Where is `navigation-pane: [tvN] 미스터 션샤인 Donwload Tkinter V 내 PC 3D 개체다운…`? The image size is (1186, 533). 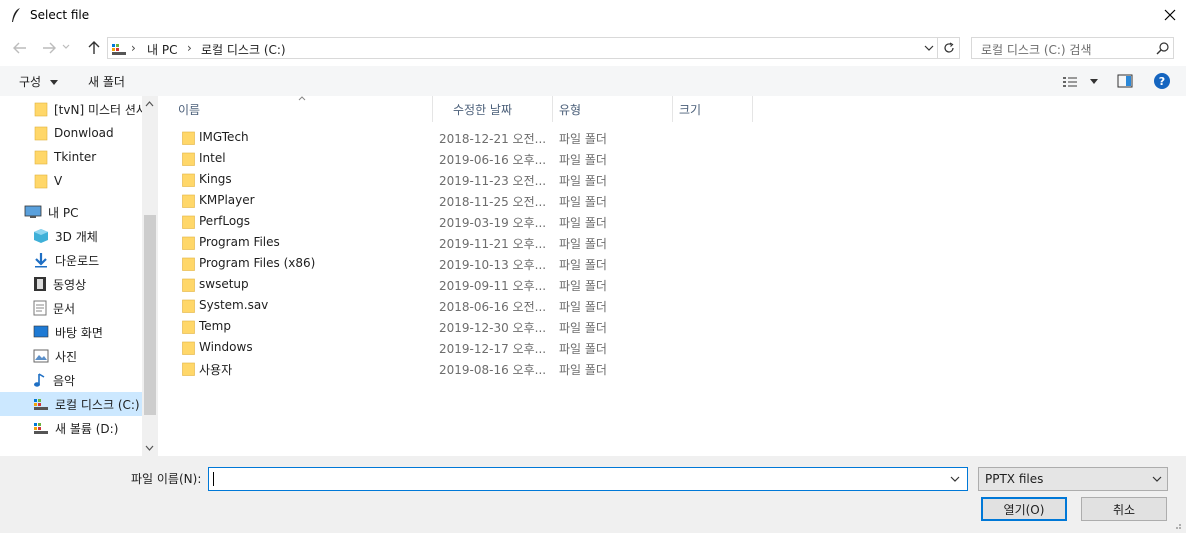 navigation-pane: [tvN] 미스터 션샤인 Donwload Tkinter V 내 PC 3D 개체다운… is located at coordinates (79, 276).